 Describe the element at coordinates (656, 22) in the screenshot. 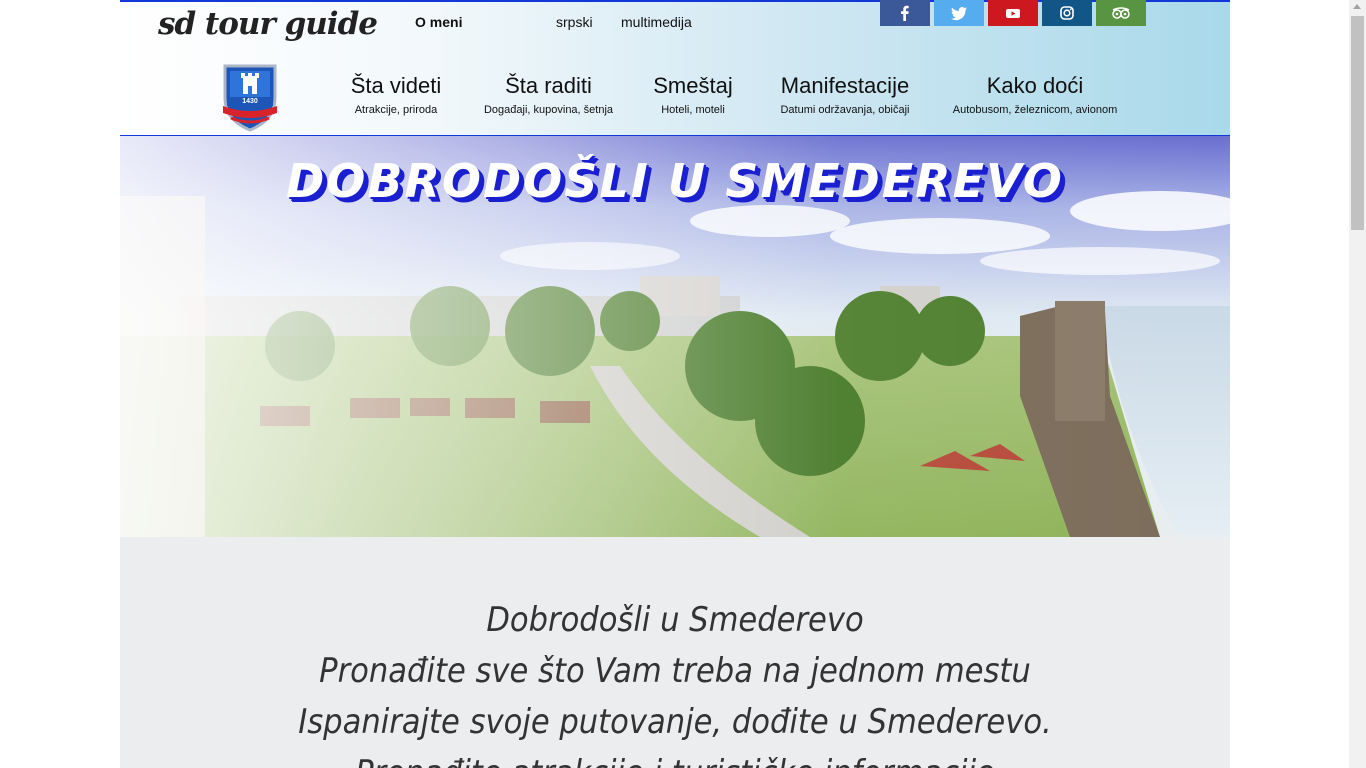

I see `top-link-multimedia: multimedija` at that location.